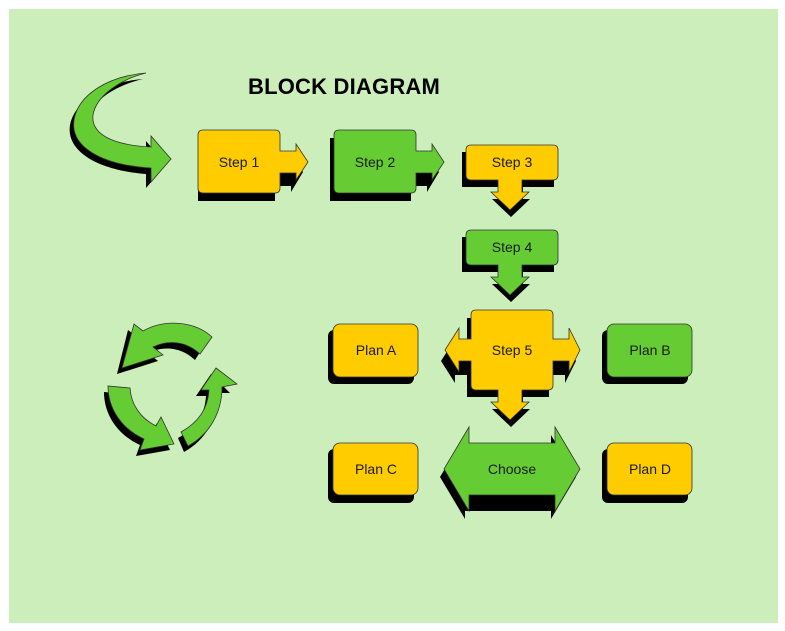 Image resolution: width=785 pixels, height=631 pixels. I want to click on plan-c-label: Plan C, so click(376, 469).